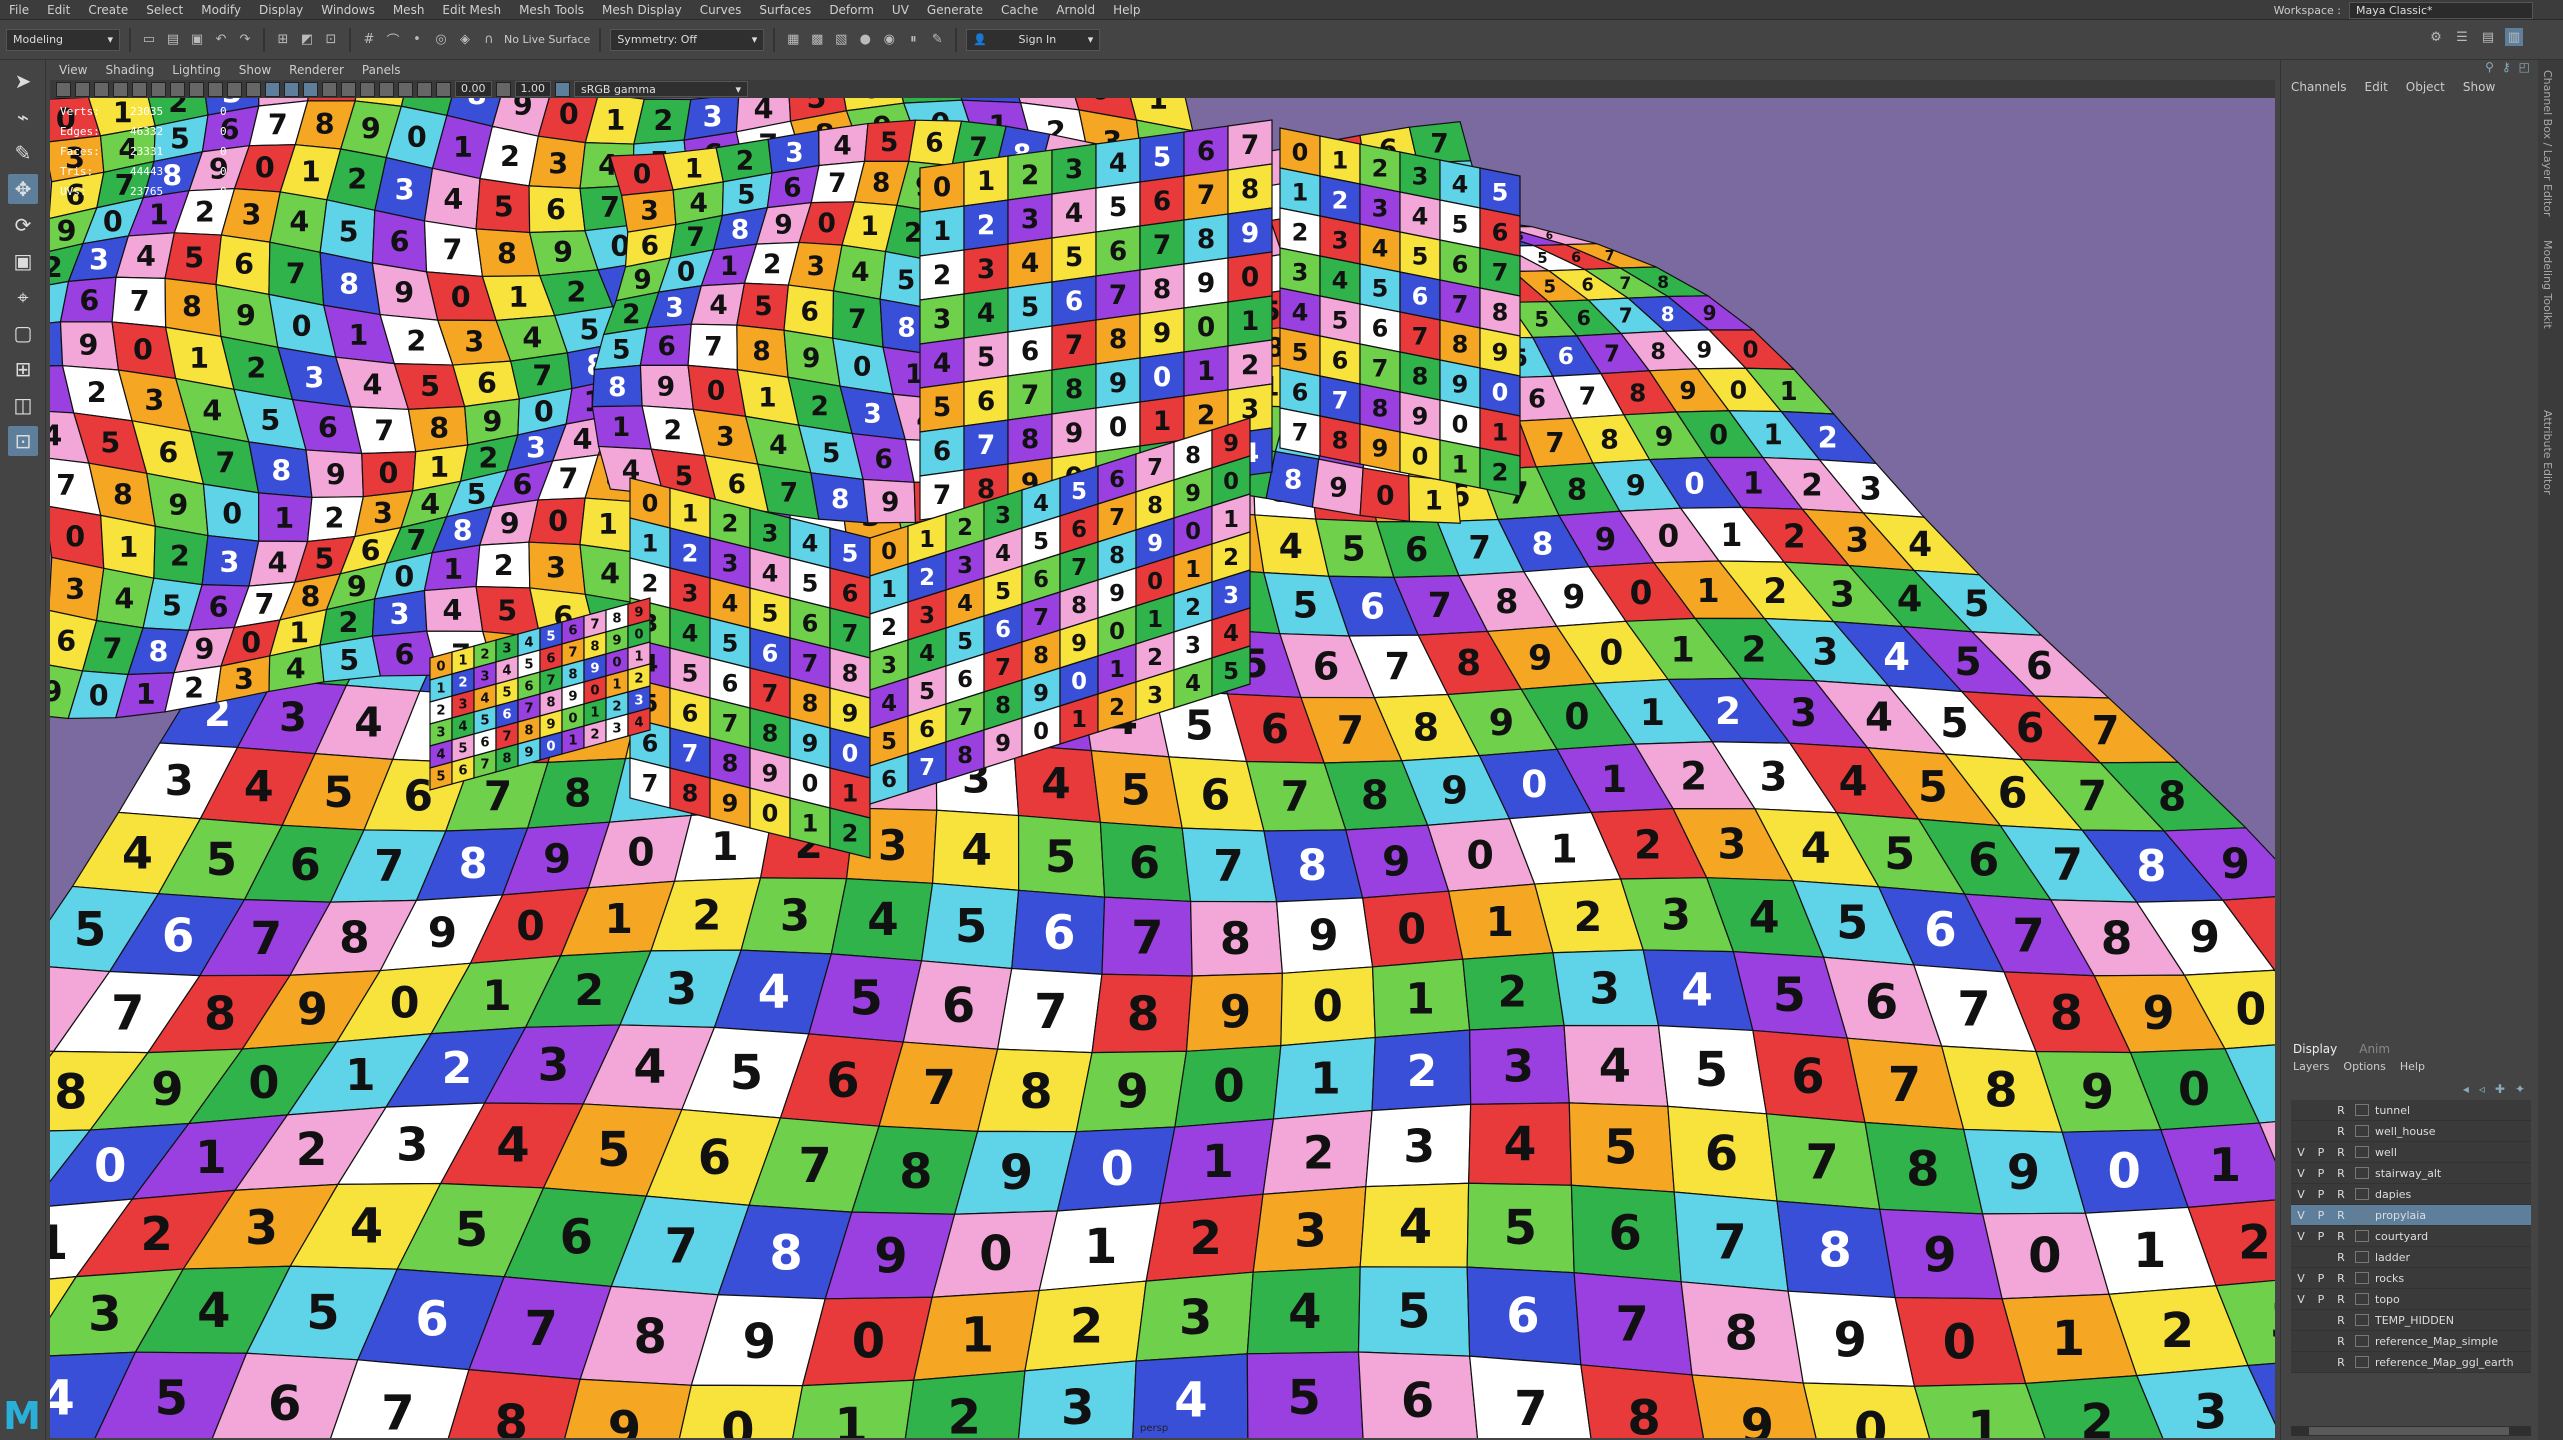  What do you see at coordinates (2411, 1194) in the screenshot?
I see `layer-row: V P Rdapies` at bounding box center [2411, 1194].